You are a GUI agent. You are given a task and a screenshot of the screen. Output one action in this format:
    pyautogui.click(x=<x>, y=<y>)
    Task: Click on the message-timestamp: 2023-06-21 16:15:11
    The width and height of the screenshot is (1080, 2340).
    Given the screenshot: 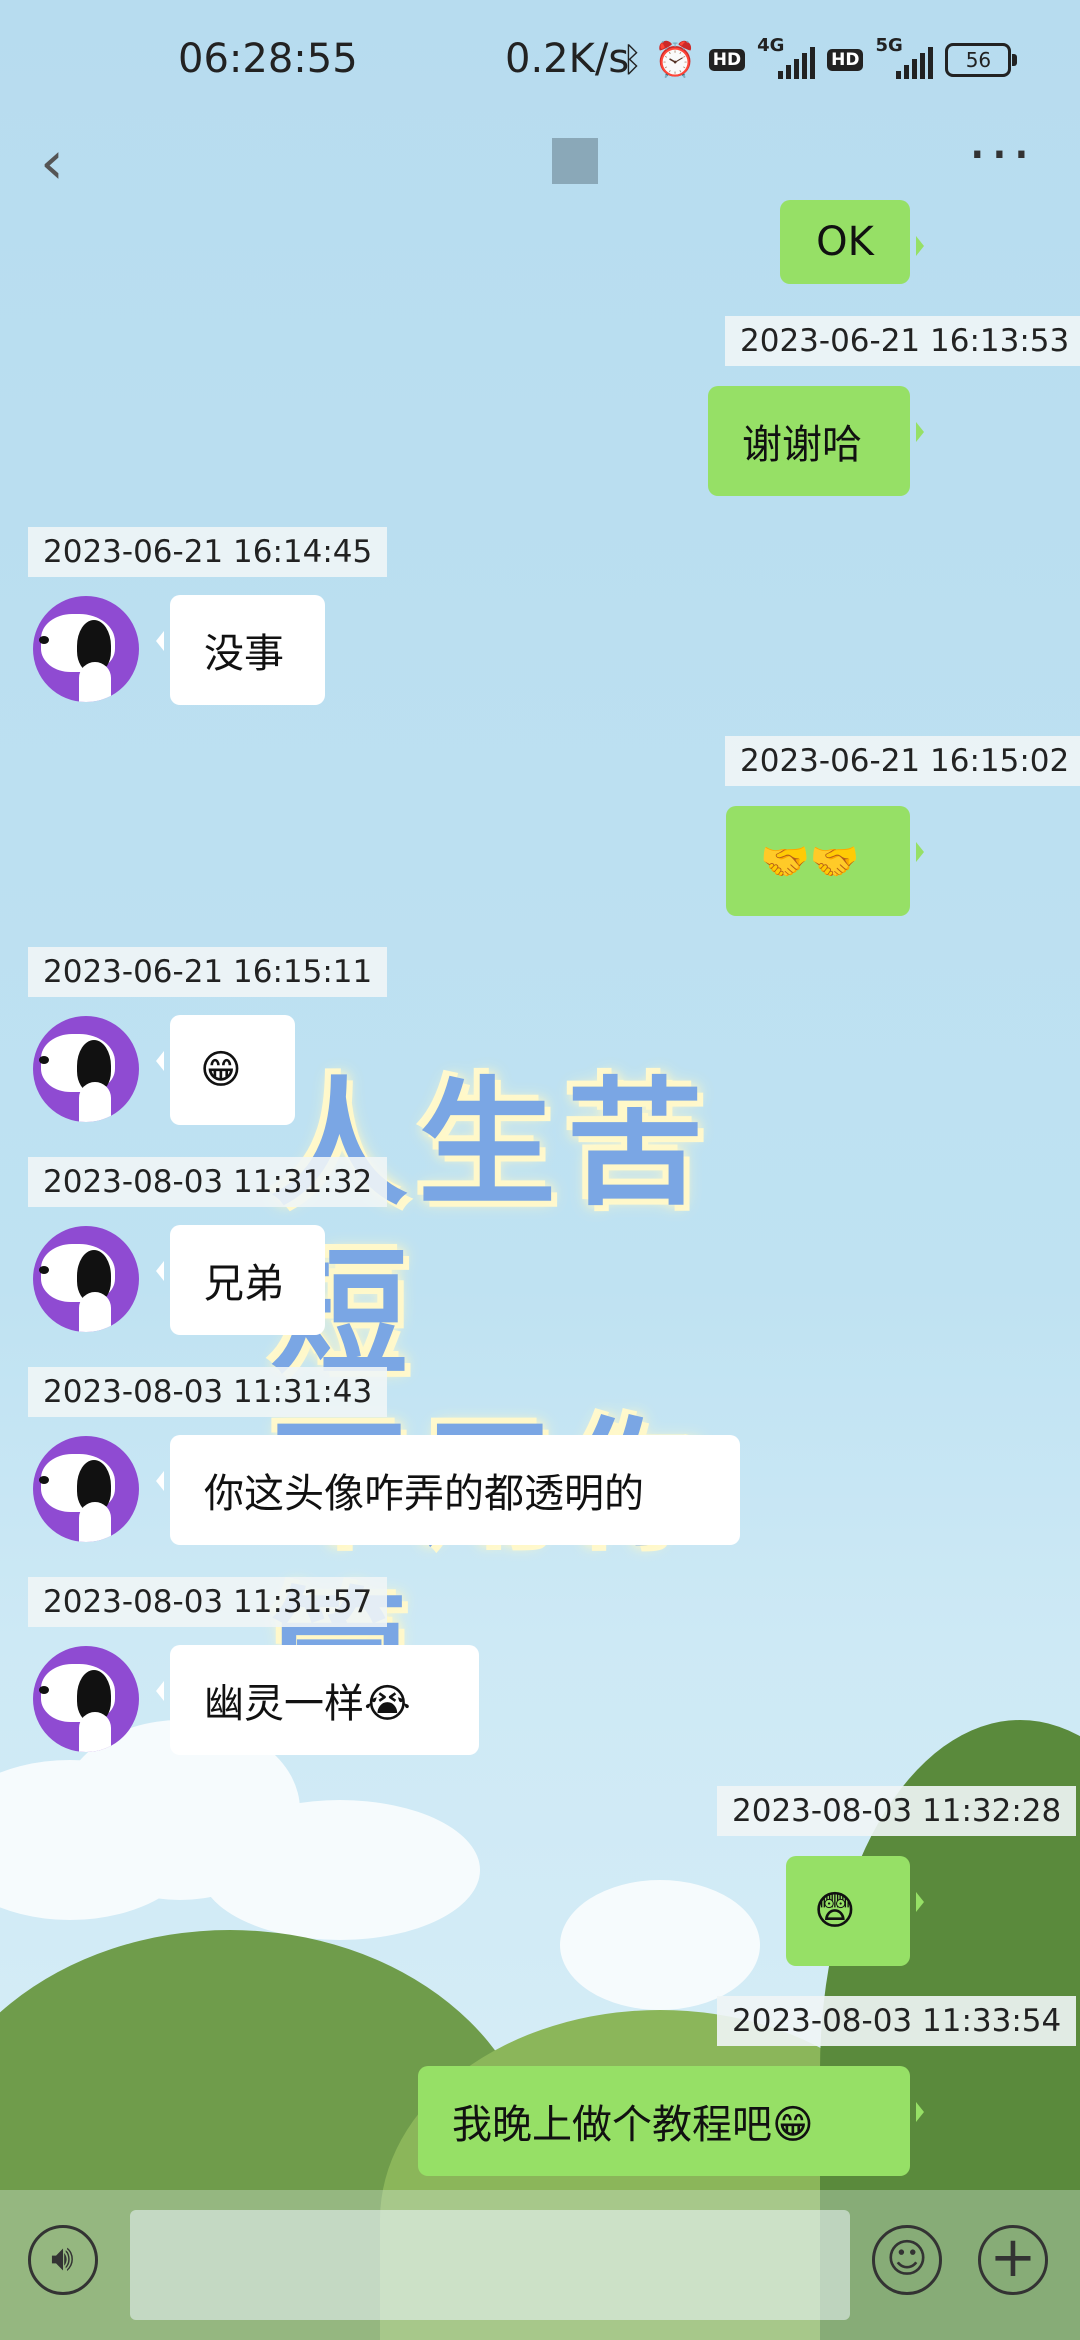 What is the action you would take?
    pyautogui.click(x=208, y=972)
    